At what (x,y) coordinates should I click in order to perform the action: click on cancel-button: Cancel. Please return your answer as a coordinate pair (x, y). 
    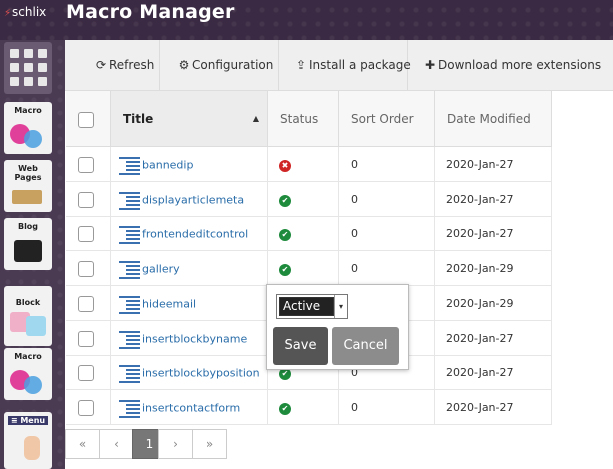
    Looking at the image, I should click on (365, 346).